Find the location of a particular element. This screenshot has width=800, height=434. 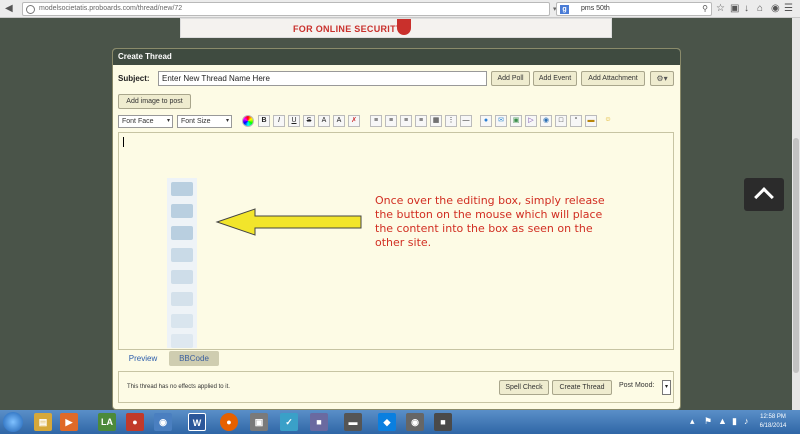

tray-network-icon: ▲ is located at coordinates (722, 421).